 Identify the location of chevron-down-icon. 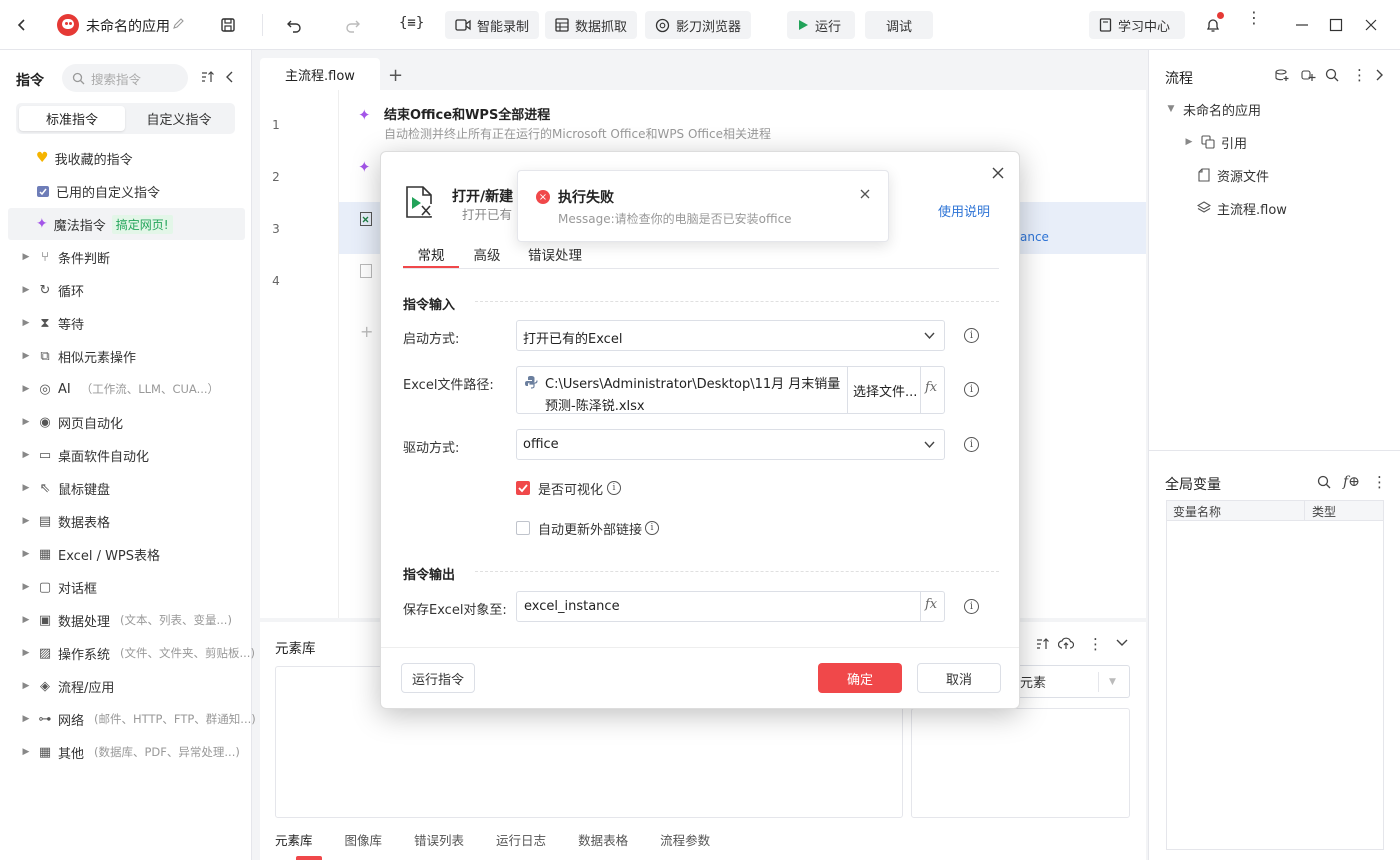
(1122, 643).